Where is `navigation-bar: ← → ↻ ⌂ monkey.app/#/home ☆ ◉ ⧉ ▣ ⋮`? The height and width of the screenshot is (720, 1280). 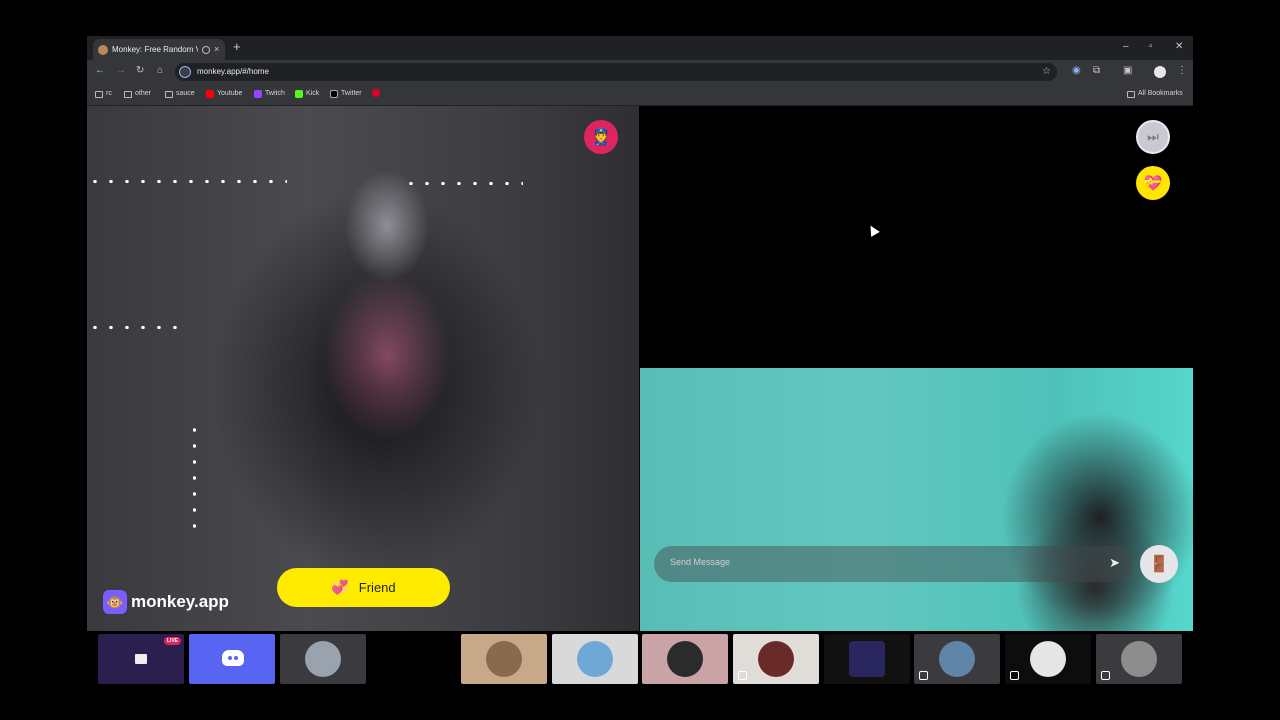 navigation-bar: ← → ↻ ⌂ monkey.app/#/home ☆ ◉ ⧉ ▣ ⋮ is located at coordinates (640, 72).